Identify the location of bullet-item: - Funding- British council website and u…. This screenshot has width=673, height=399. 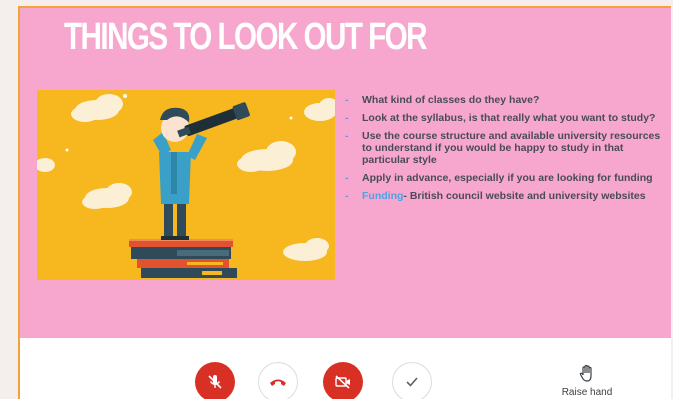
(505, 196).